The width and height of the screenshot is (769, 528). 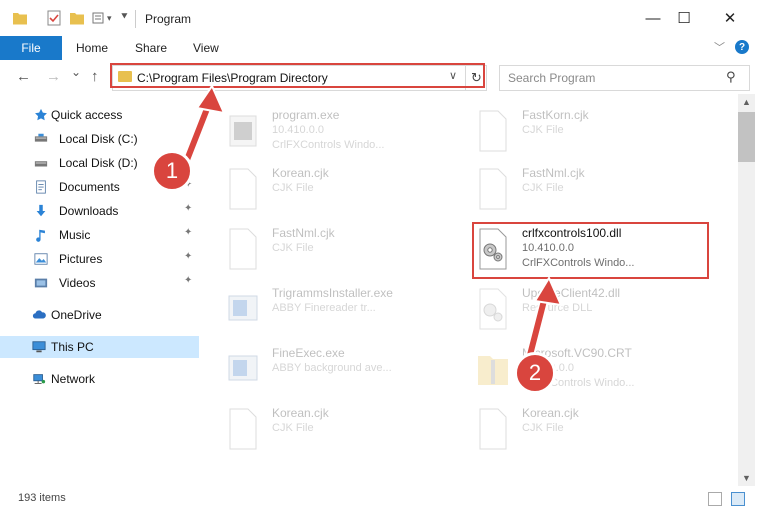 I want to click on chevron-down-icon: ▾, so click(x=109, y=18).